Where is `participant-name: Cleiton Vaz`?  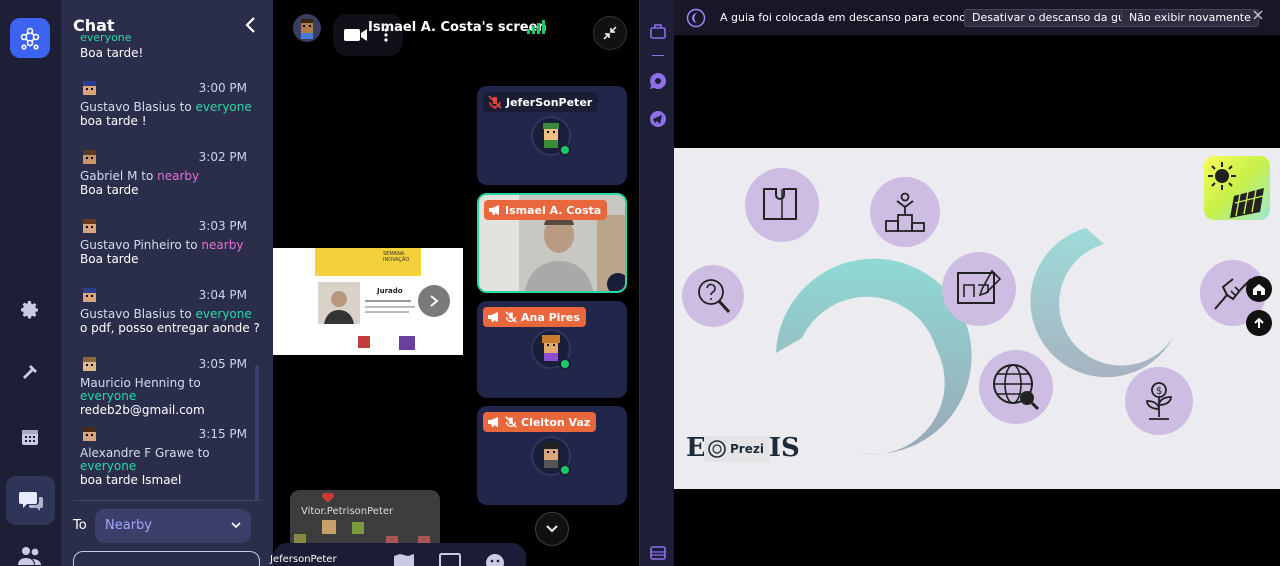 participant-name: Cleiton Vaz is located at coordinates (556, 422).